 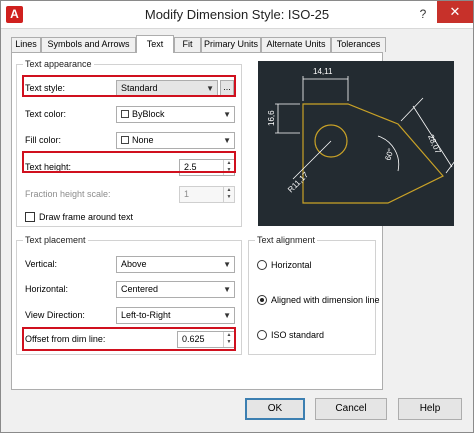 What do you see at coordinates (41, 264) in the screenshot?
I see `vertical-label: Vertical:` at bounding box center [41, 264].